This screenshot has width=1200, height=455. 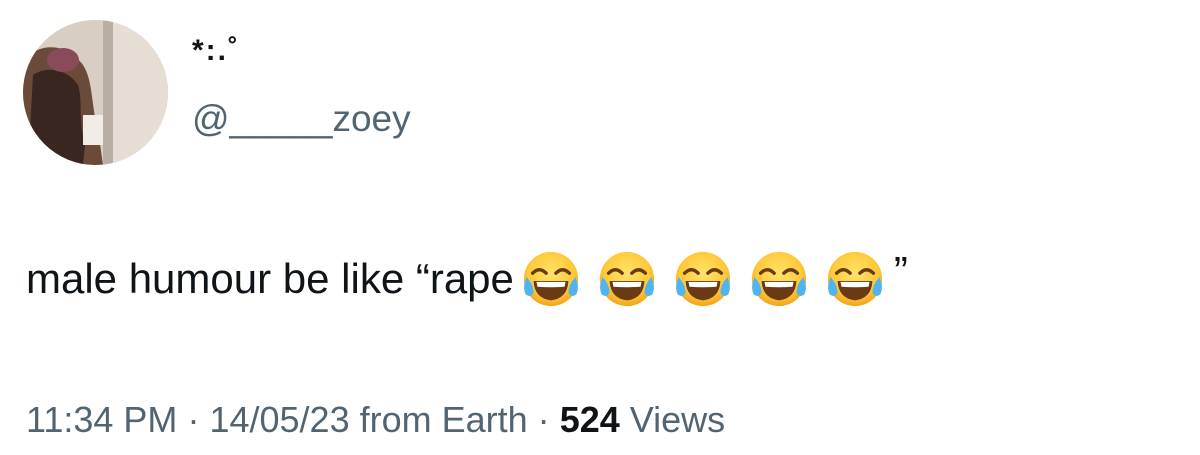 What do you see at coordinates (590, 419) in the screenshot?
I see `views-count: 524` at bounding box center [590, 419].